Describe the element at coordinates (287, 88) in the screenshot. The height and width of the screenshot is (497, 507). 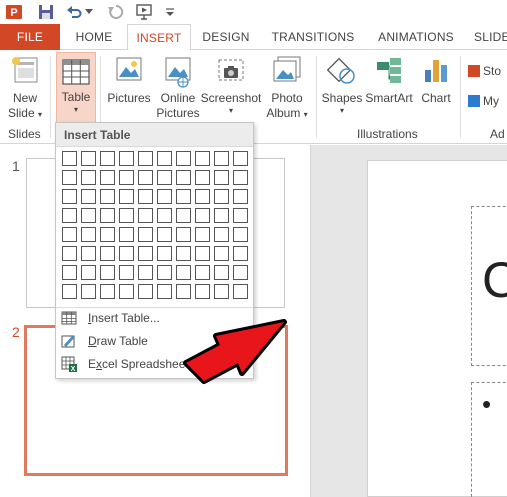
I see `photo-album-button: Photo Album ▾` at that location.